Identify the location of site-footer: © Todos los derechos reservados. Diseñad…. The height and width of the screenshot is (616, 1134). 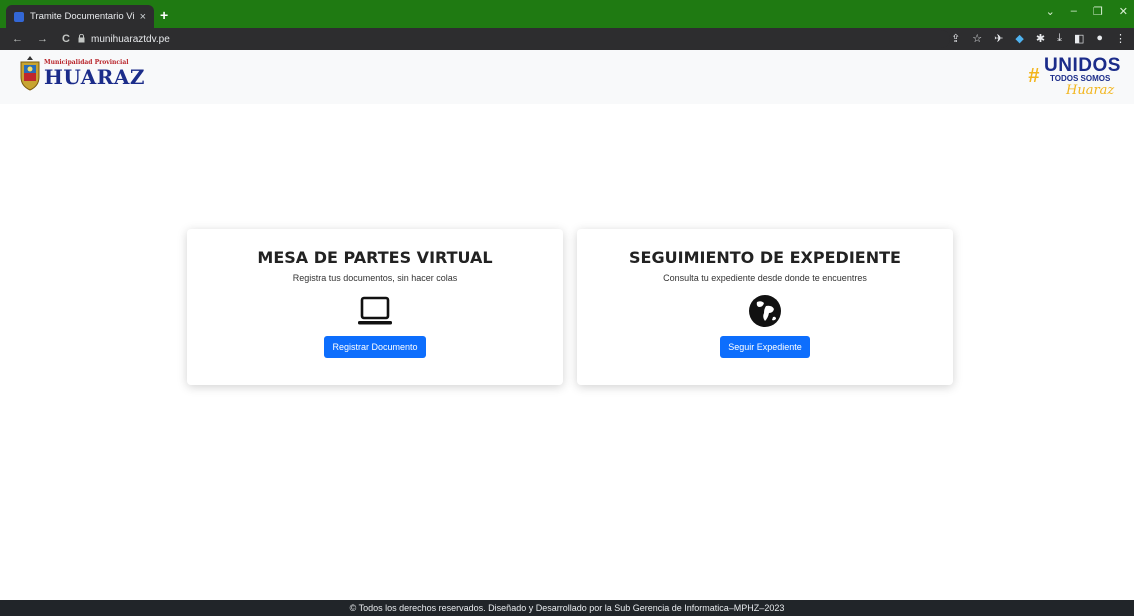
(567, 608).